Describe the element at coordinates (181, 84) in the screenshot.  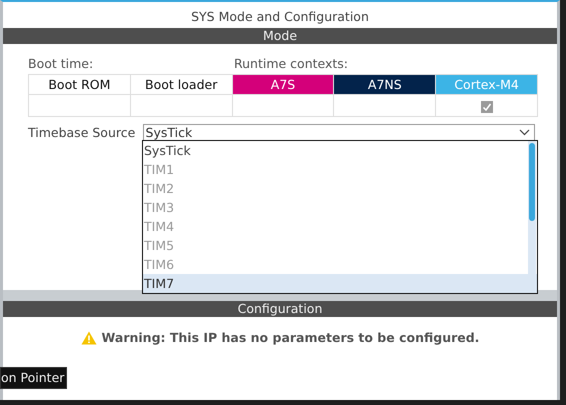
I see `table-header-cell: Boot loader` at that location.